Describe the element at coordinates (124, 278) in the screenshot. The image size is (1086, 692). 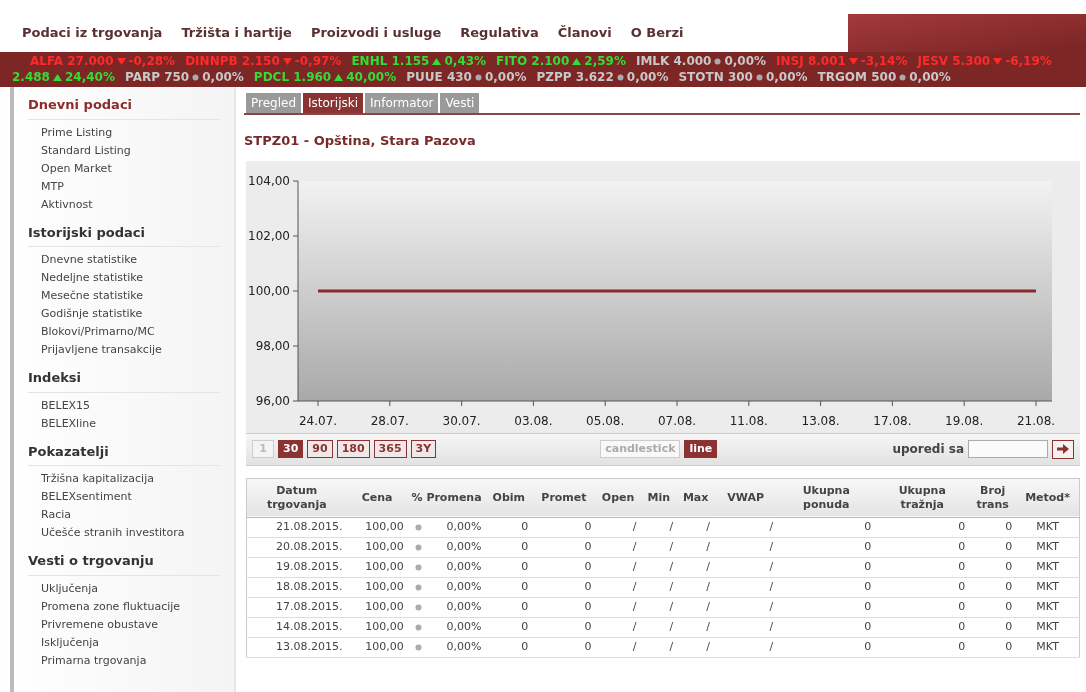
I see `sidebar-link: Nedeljne statistike` at that location.